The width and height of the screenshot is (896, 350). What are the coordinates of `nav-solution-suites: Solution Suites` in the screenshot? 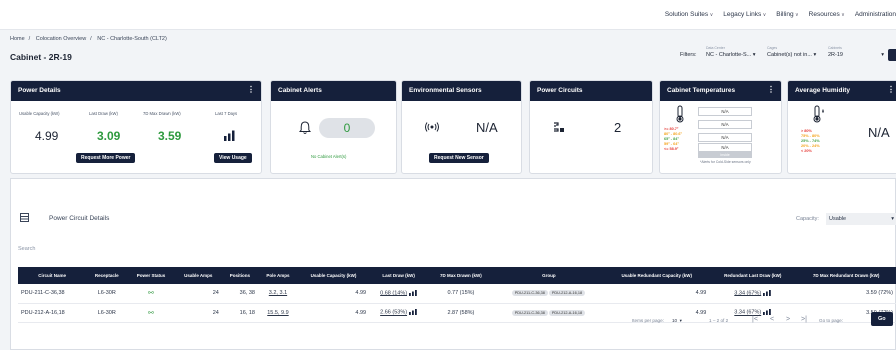 It's located at (689, 14).